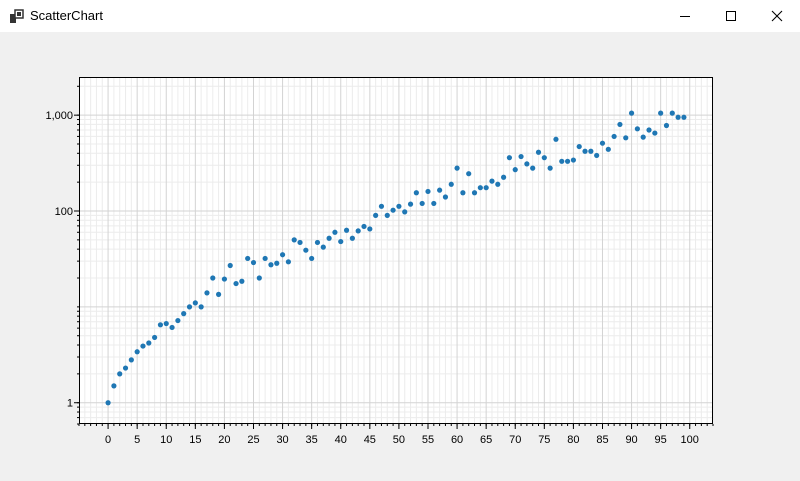 This screenshot has width=800, height=481. I want to click on maximize-button, so click(731, 16).